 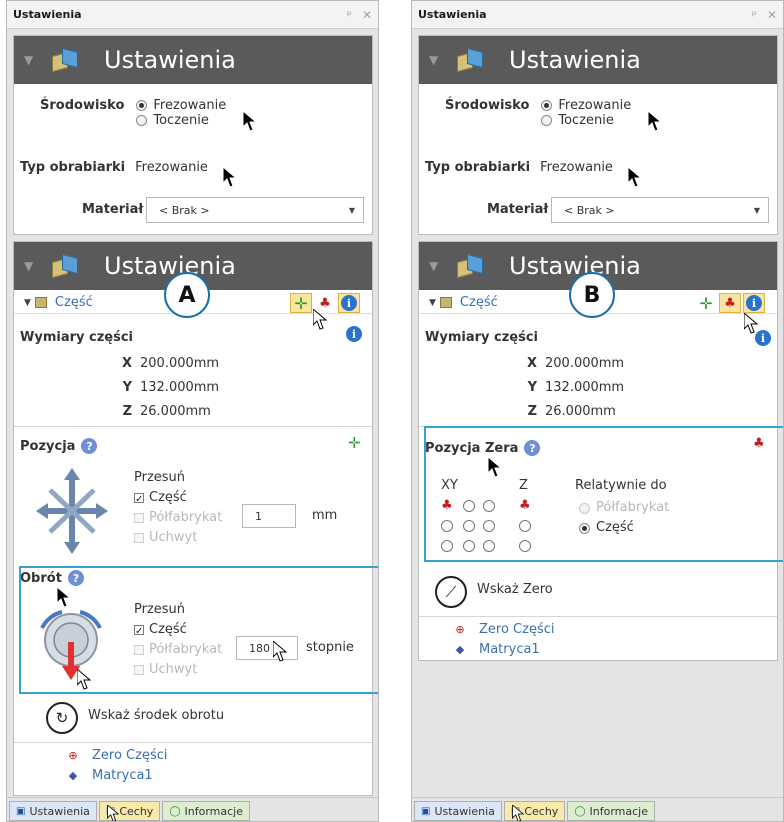 What do you see at coordinates (452, 14) in the screenshot?
I see `panel-title: Ustawienia` at bounding box center [452, 14].